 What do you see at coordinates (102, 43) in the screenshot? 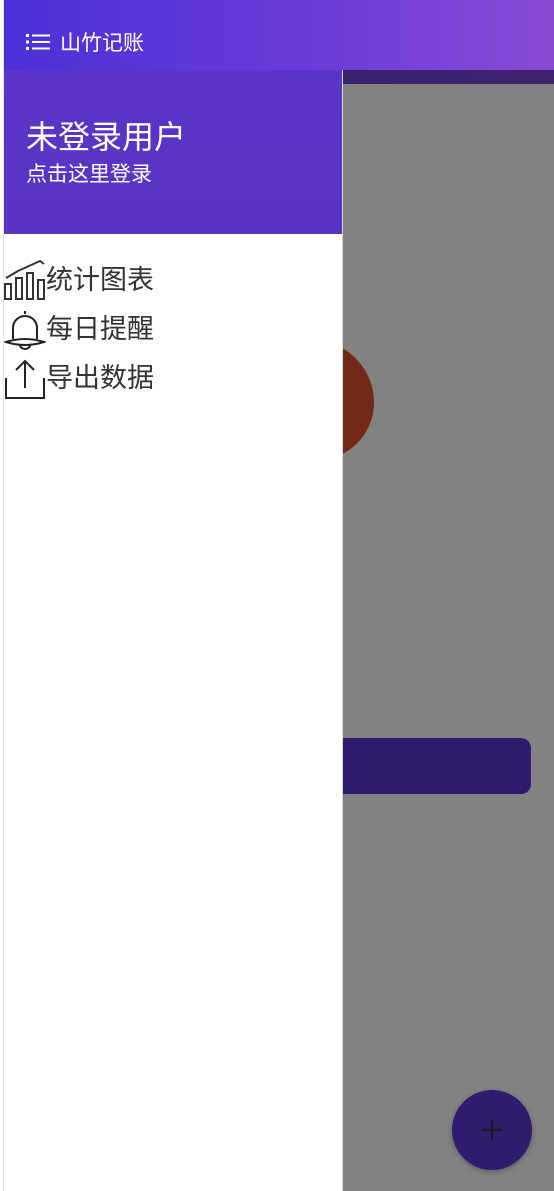
I see `app-title: 山竹记账` at bounding box center [102, 43].